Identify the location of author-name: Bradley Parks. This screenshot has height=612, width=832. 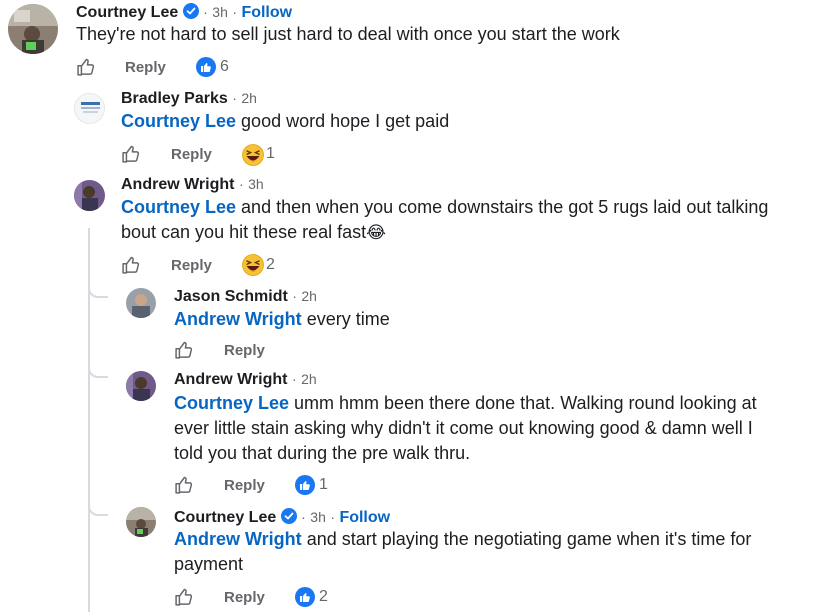
(174, 98).